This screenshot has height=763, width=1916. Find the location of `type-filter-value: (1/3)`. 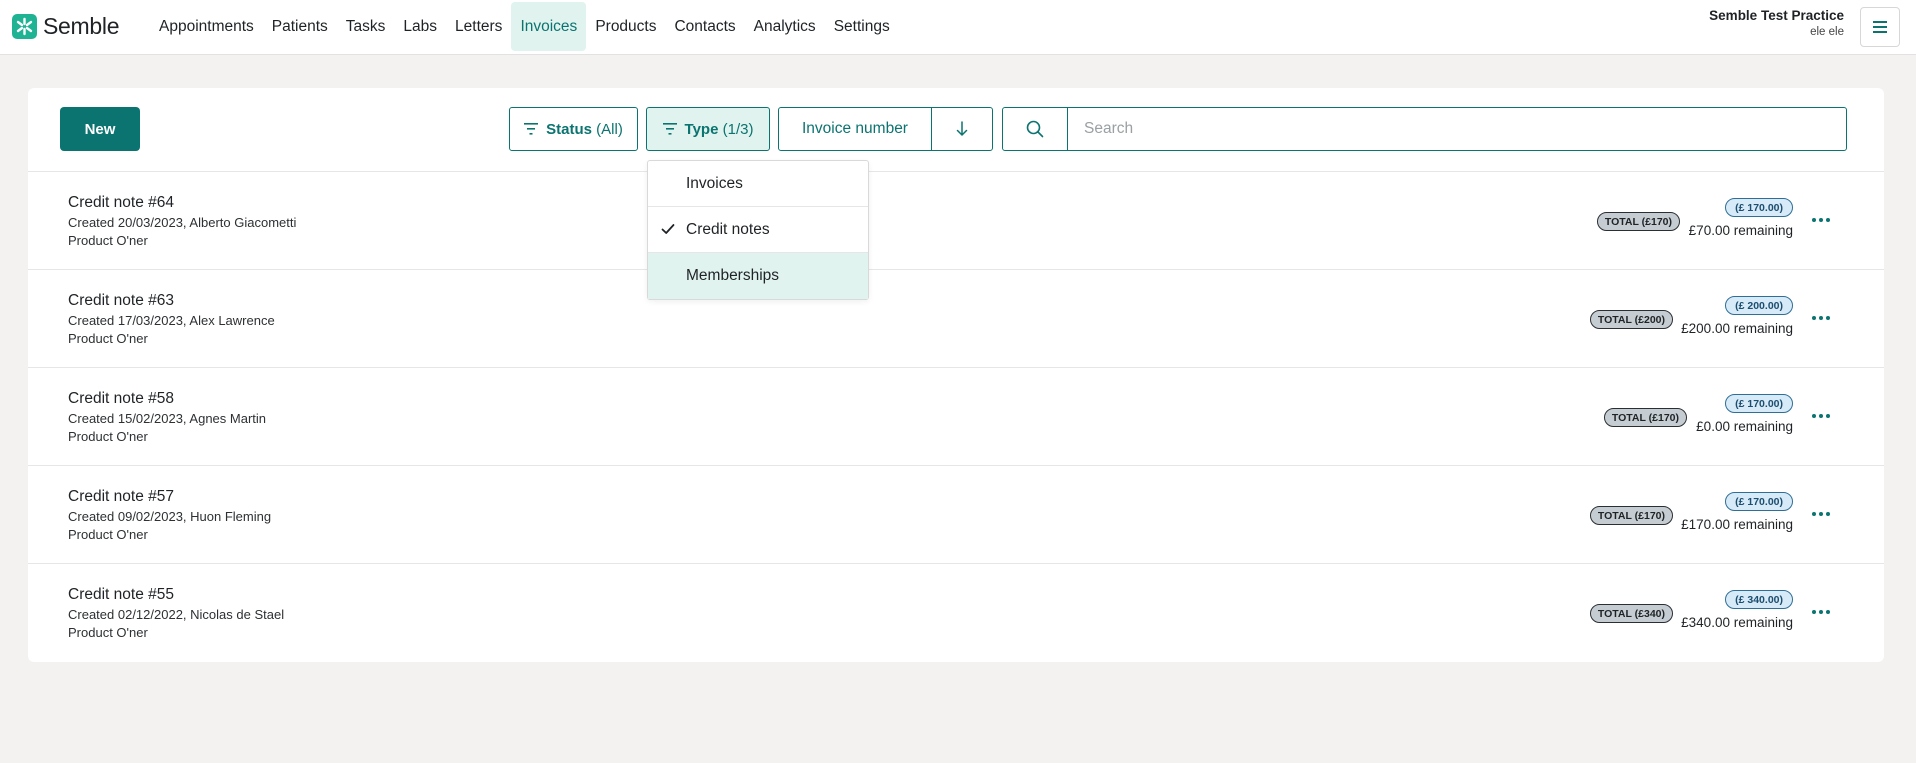

type-filter-value: (1/3) is located at coordinates (738, 129).